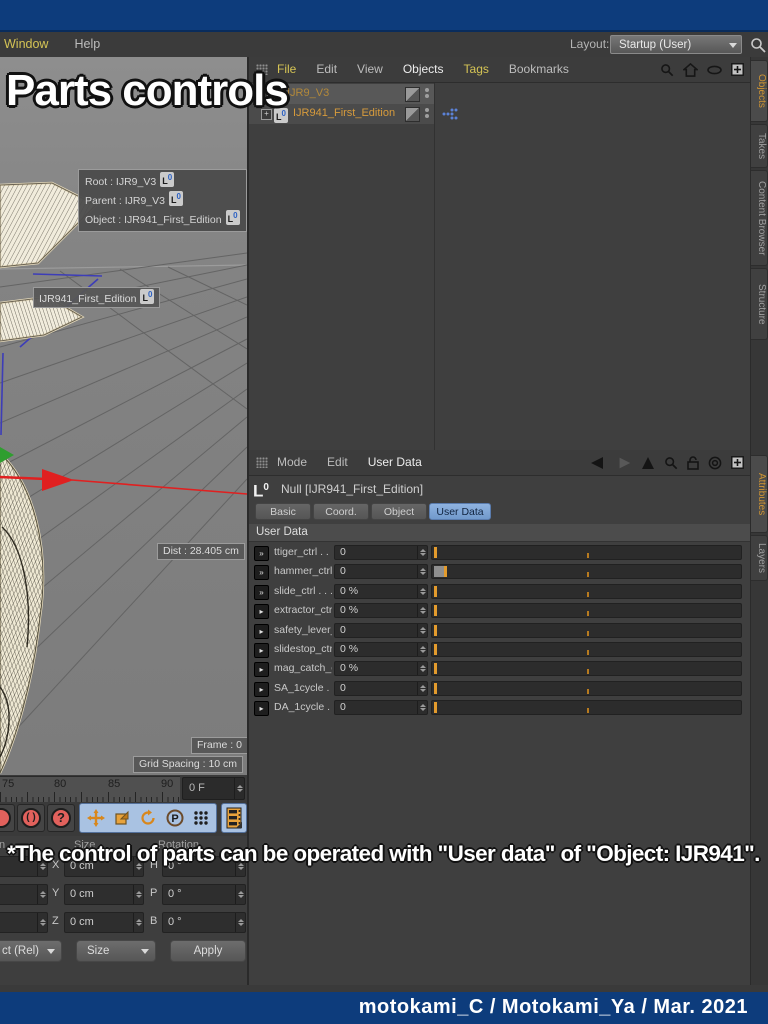 The height and width of the screenshot is (1024, 768). Describe the element at coordinates (201, 818) in the screenshot. I see `record-pla-icon` at that location.